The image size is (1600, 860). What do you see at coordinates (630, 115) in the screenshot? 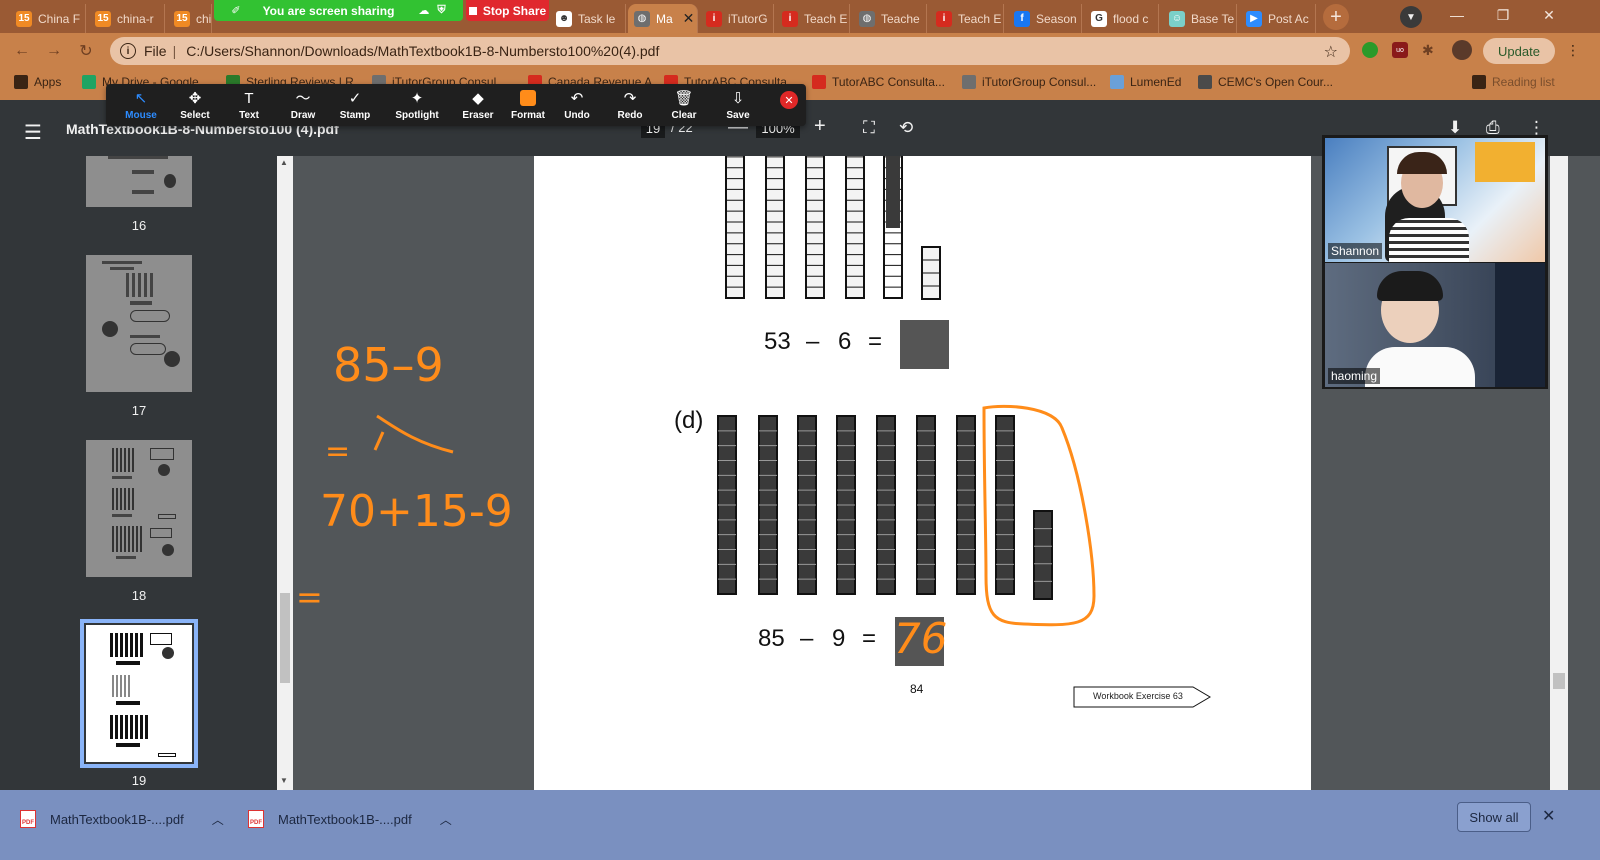
I see `tool-label: Redo` at bounding box center [630, 115].